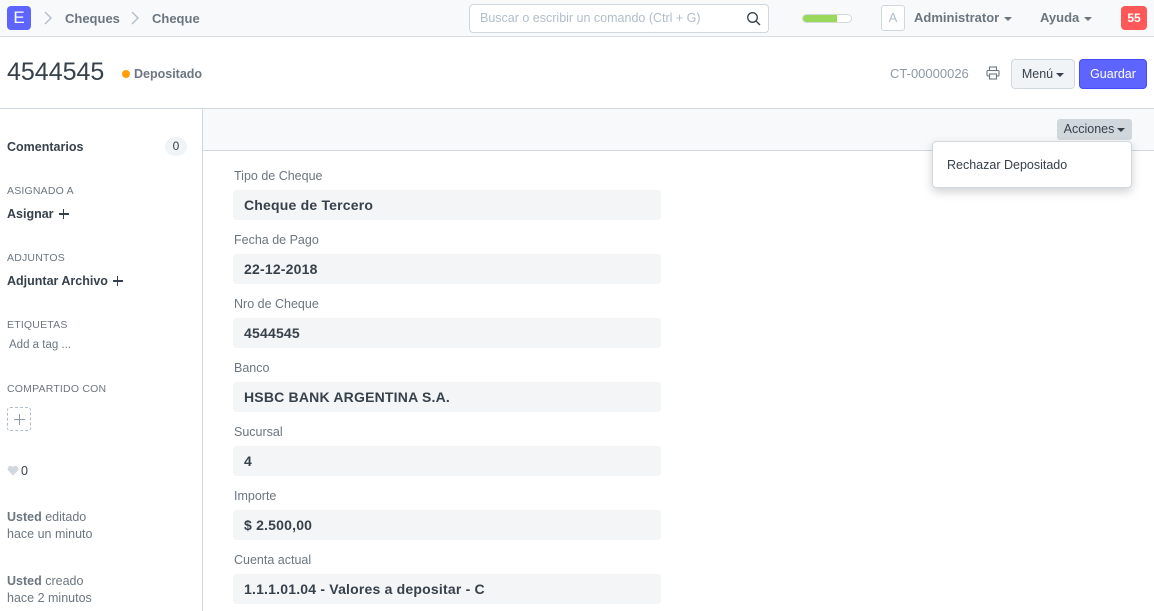  What do you see at coordinates (447, 589) in the screenshot?
I see `field-cuenta-actual: 1.1.1.01.04 - Valores a depositar - C` at bounding box center [447, 589].